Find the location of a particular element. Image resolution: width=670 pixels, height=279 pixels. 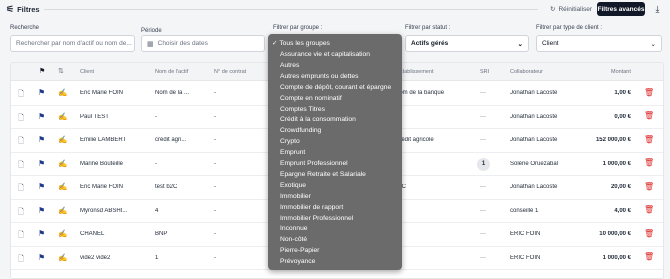

advanced-filters-button: Filtres avancés is located at coordinates (621, 9).